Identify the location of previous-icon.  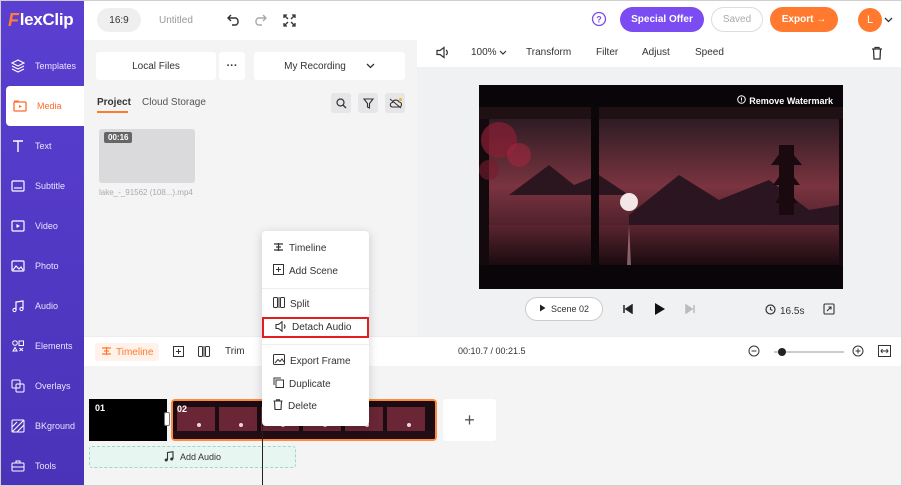
(628, 310).